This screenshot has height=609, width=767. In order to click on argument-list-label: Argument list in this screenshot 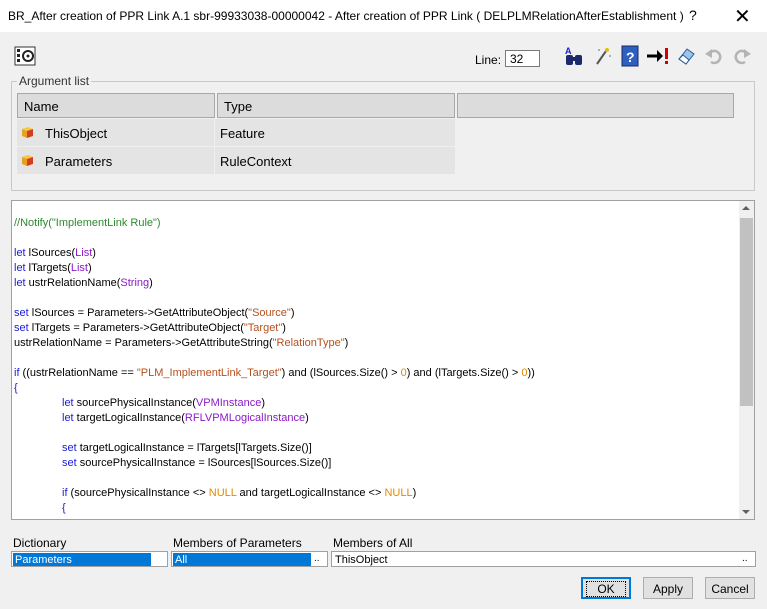, I will do `click(54, 81)`.